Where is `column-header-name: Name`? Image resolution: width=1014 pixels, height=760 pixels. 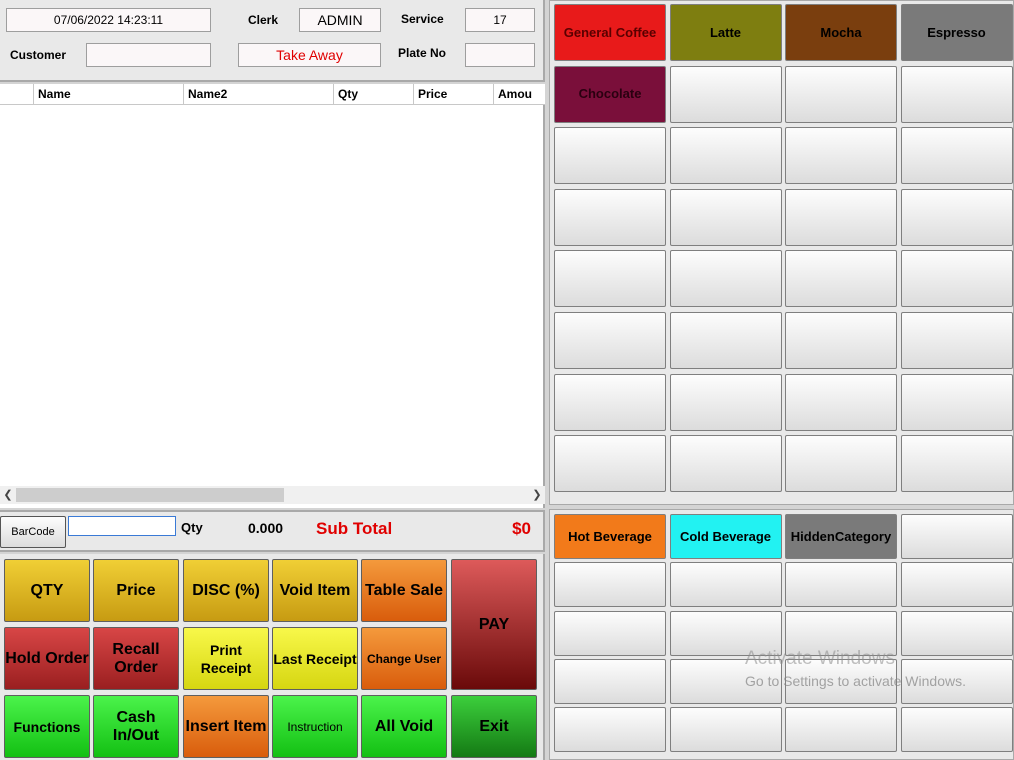 column-header-name: Name is located at coordinates (109, 94).